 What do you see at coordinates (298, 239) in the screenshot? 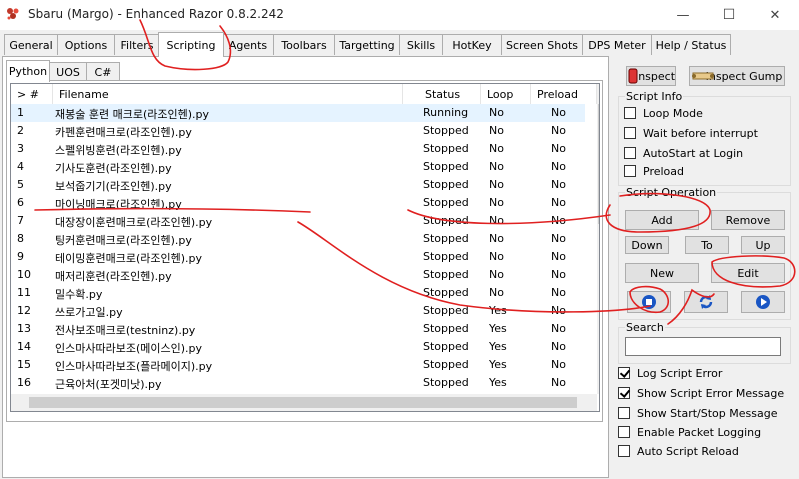
I see `table-row: 8 팅커훈련매크로(라조인헨).py Stopped No No` at bounding box center [298, 239].